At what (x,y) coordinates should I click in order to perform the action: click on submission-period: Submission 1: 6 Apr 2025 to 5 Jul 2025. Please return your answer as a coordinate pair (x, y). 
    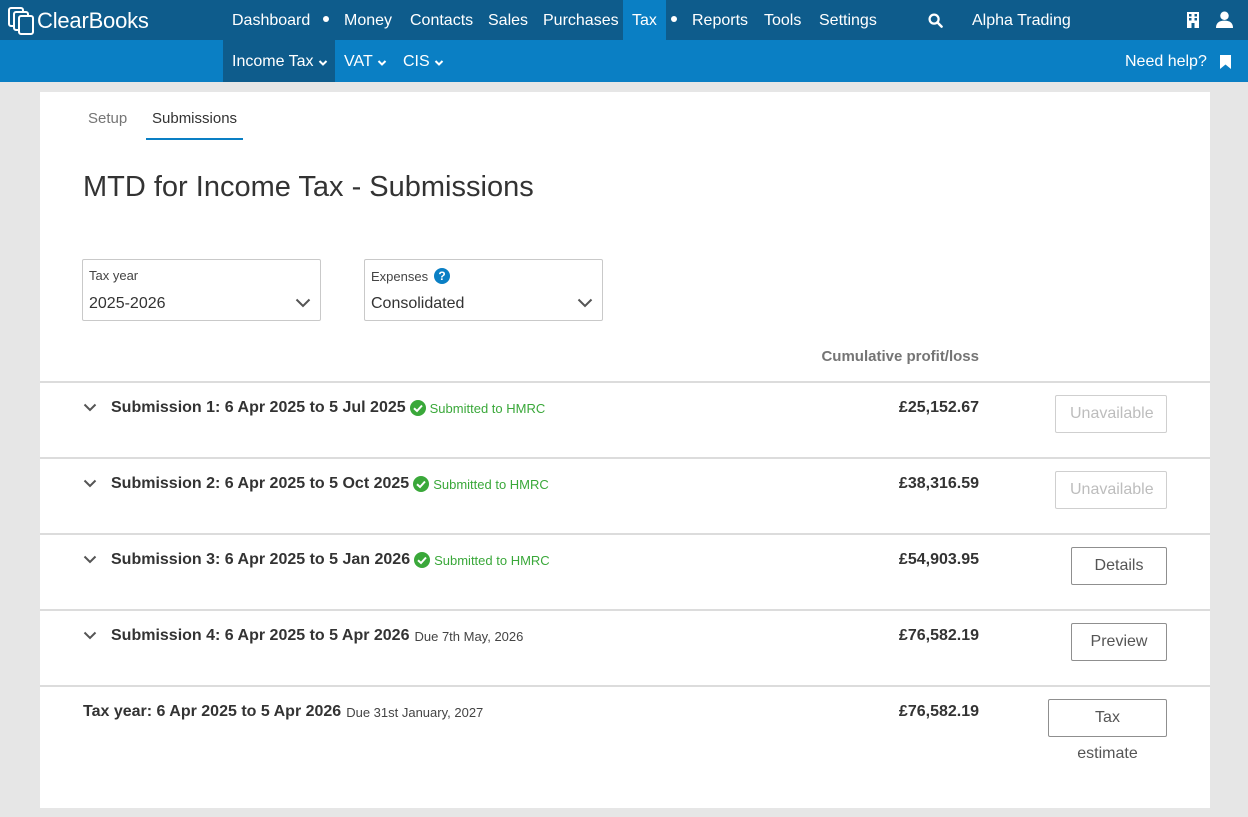
    Looking at the image, I should click on (258, 407).